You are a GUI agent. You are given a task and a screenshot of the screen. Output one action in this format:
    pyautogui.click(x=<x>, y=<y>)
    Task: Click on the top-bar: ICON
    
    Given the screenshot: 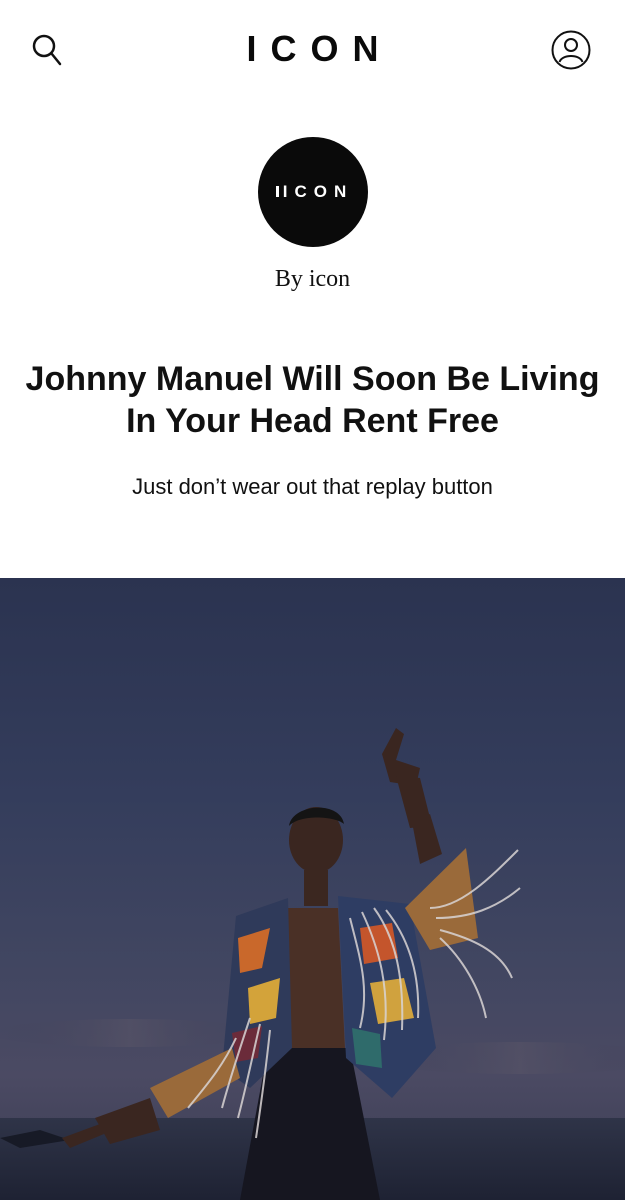 What is the action you would take?
    pyautogui.click(x=312, y=50)
    